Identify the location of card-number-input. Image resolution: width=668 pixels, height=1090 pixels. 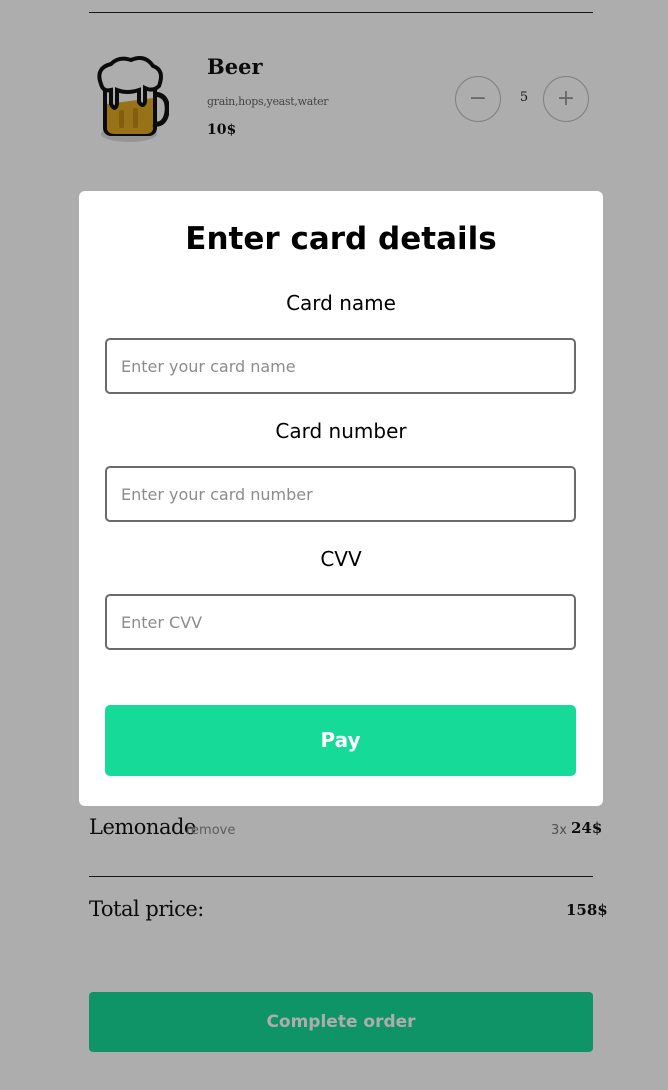
(340, 494).